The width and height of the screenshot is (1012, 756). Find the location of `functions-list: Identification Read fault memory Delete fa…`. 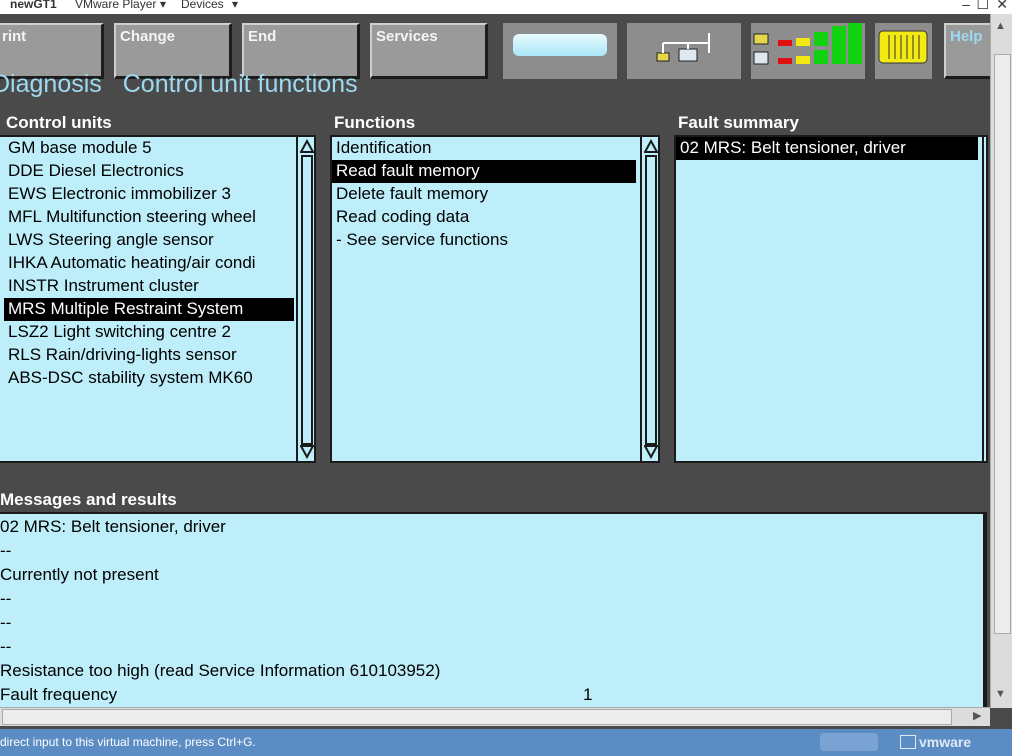

functions-list: Identification Read fault memory Delete fa… is located at coordinates (495, 299).